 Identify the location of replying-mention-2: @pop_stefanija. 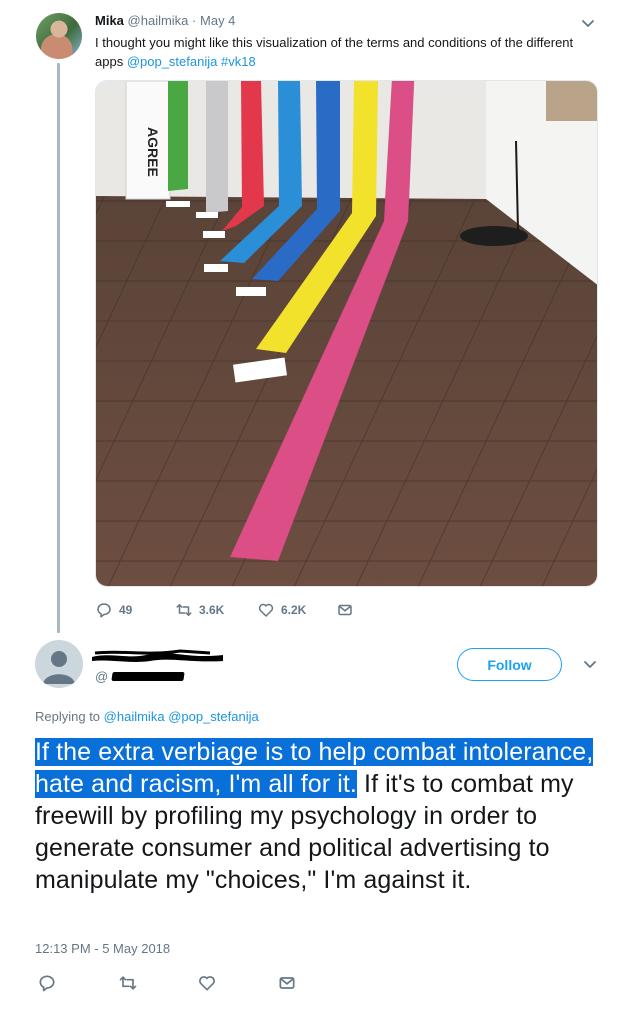
(213, 716).